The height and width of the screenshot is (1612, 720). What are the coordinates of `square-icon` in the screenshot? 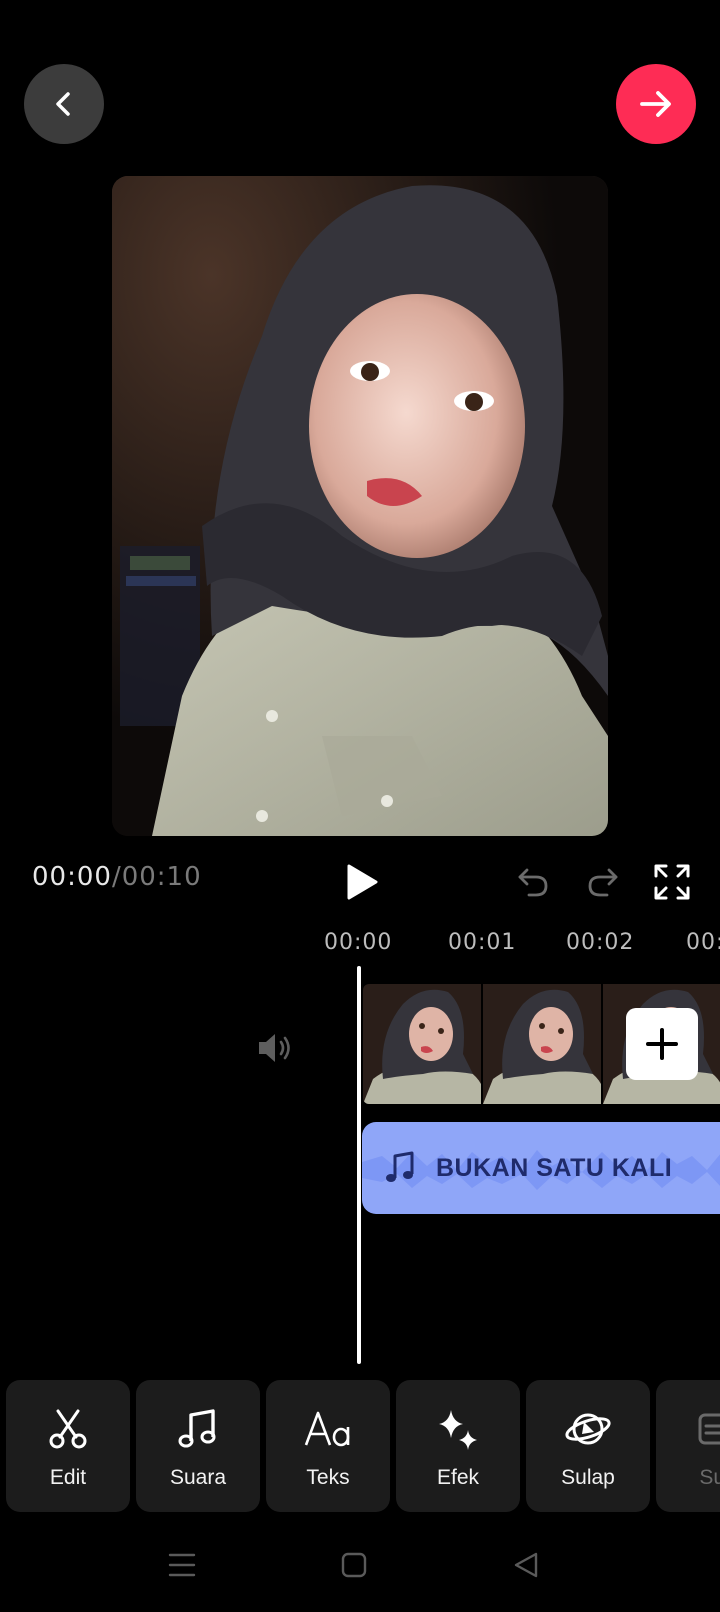 It's located at (354, 1565).